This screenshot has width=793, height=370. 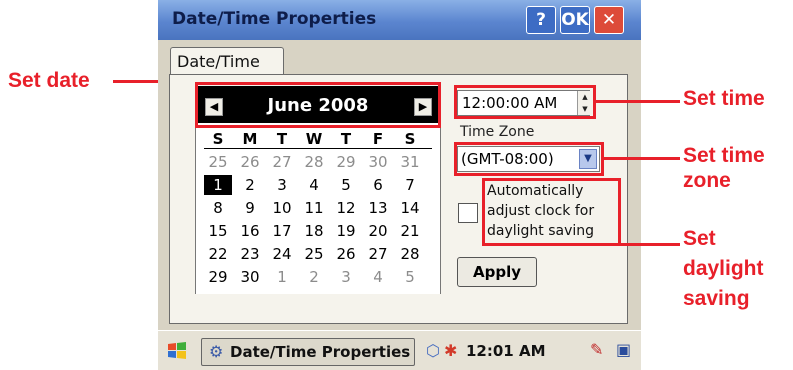 I want to click on calendar-day: 6, so click(x=378, y=185).